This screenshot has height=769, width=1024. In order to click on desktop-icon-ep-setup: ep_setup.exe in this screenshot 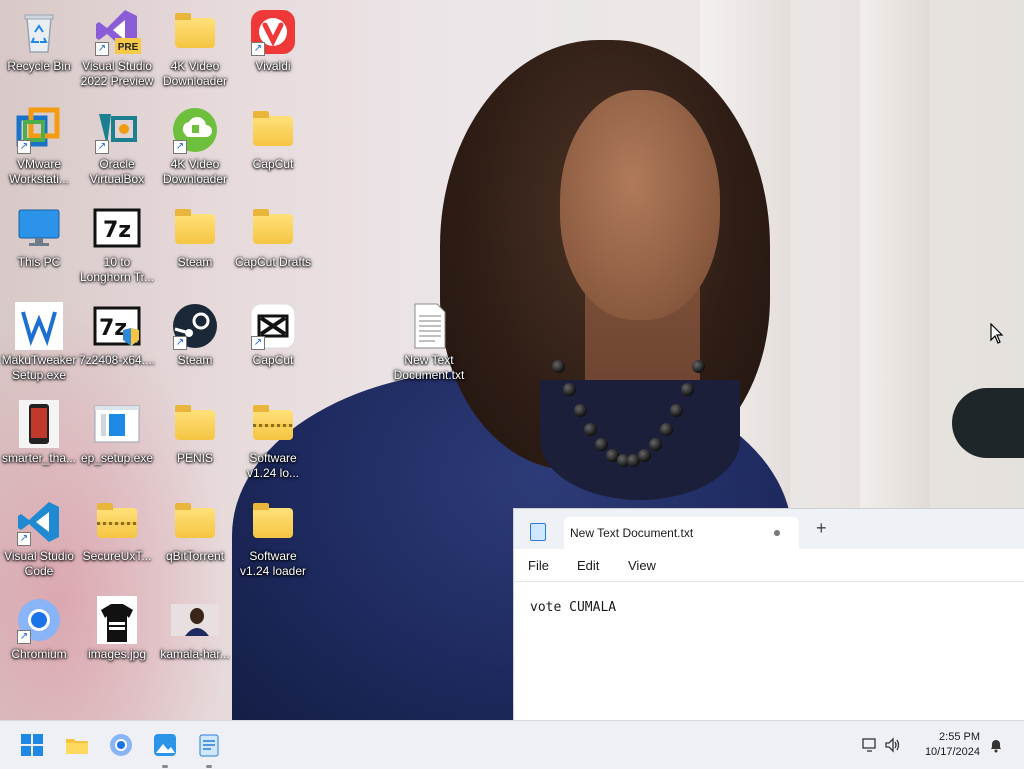, I will do `click(117, 433)`.